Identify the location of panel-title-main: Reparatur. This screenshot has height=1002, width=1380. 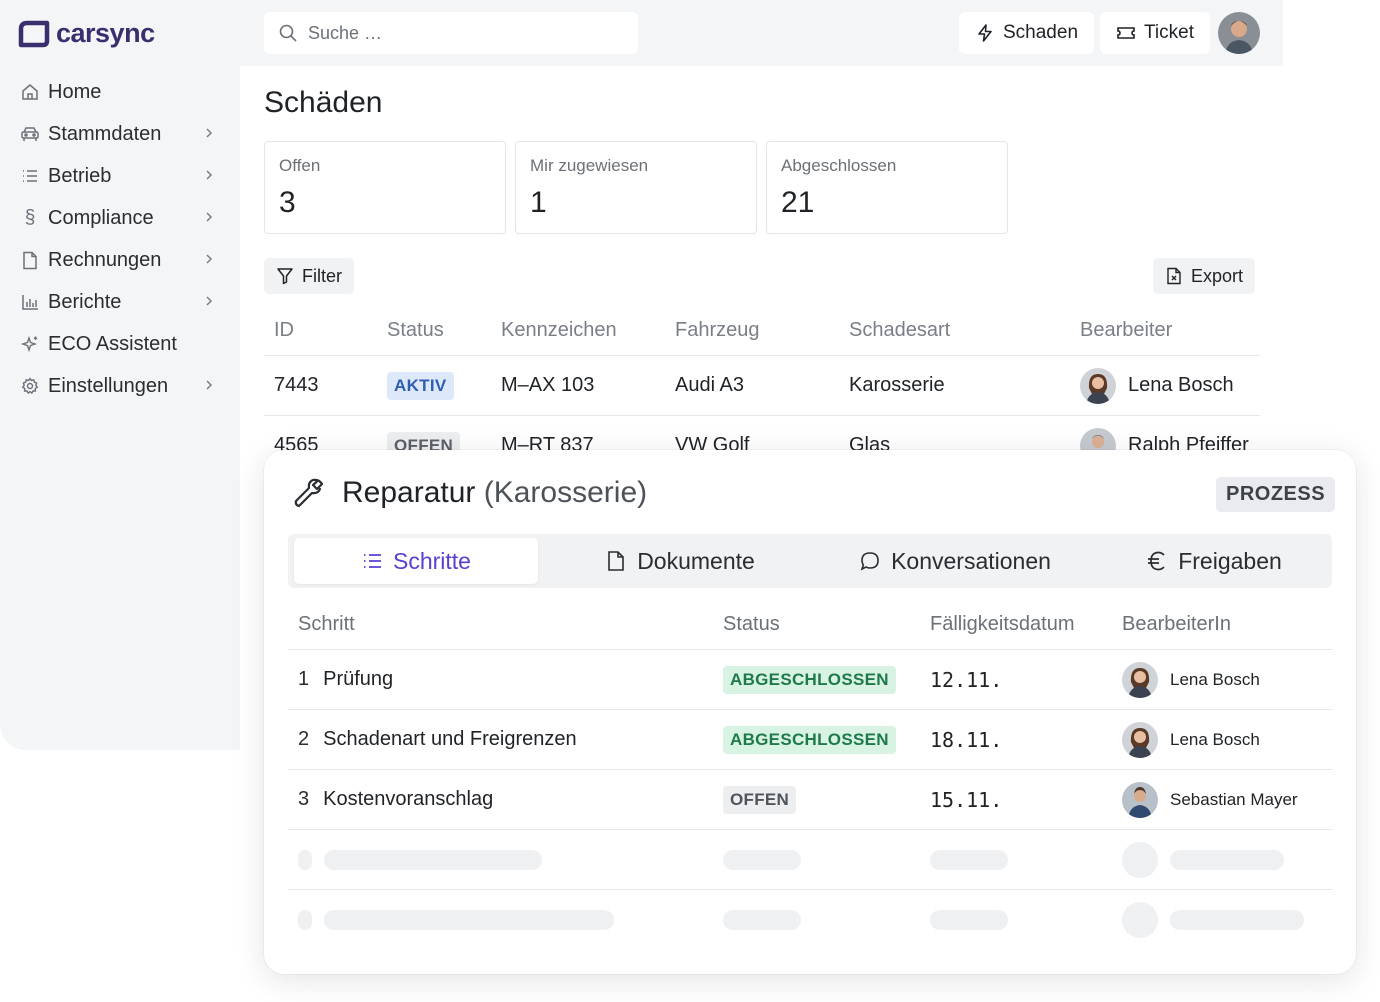
(409, 492).